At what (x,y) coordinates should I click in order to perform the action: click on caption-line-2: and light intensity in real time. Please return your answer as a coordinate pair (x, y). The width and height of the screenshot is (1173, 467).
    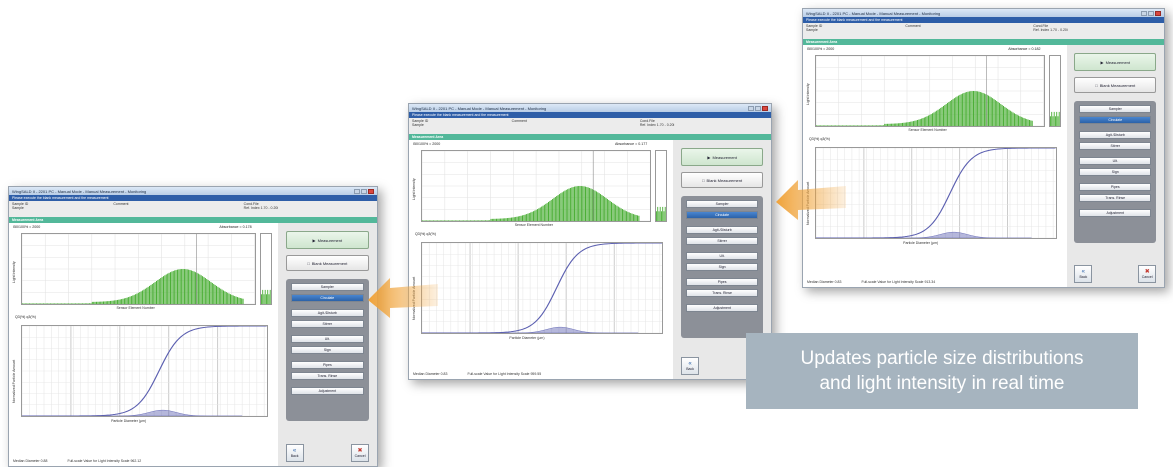
    Looking at the image, I should click on (942, 383).